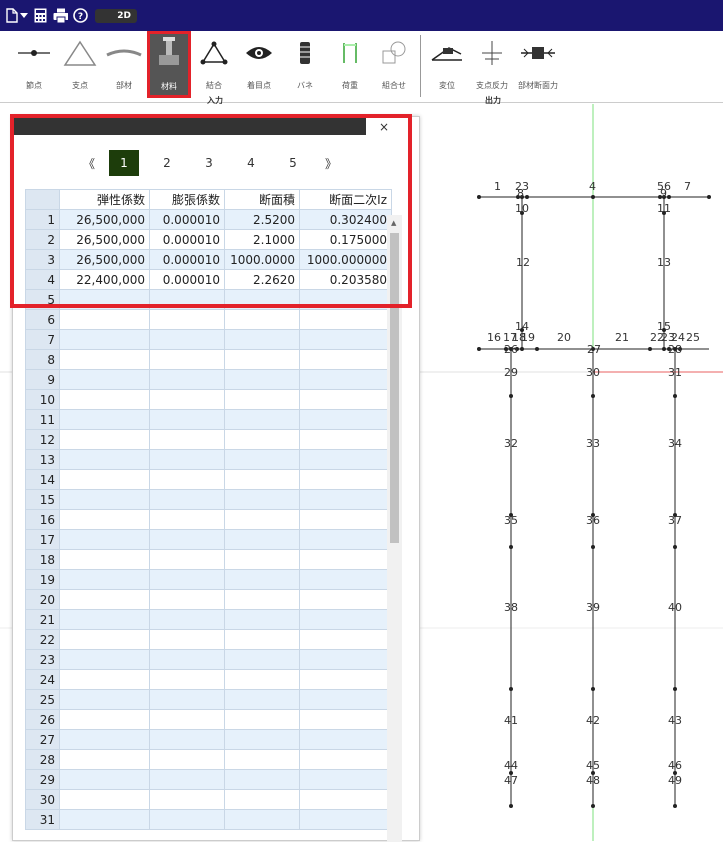  Describe the element at coordinates (259, 65) in the screenshot. I see `notice-point-button: 着目点` at that location.